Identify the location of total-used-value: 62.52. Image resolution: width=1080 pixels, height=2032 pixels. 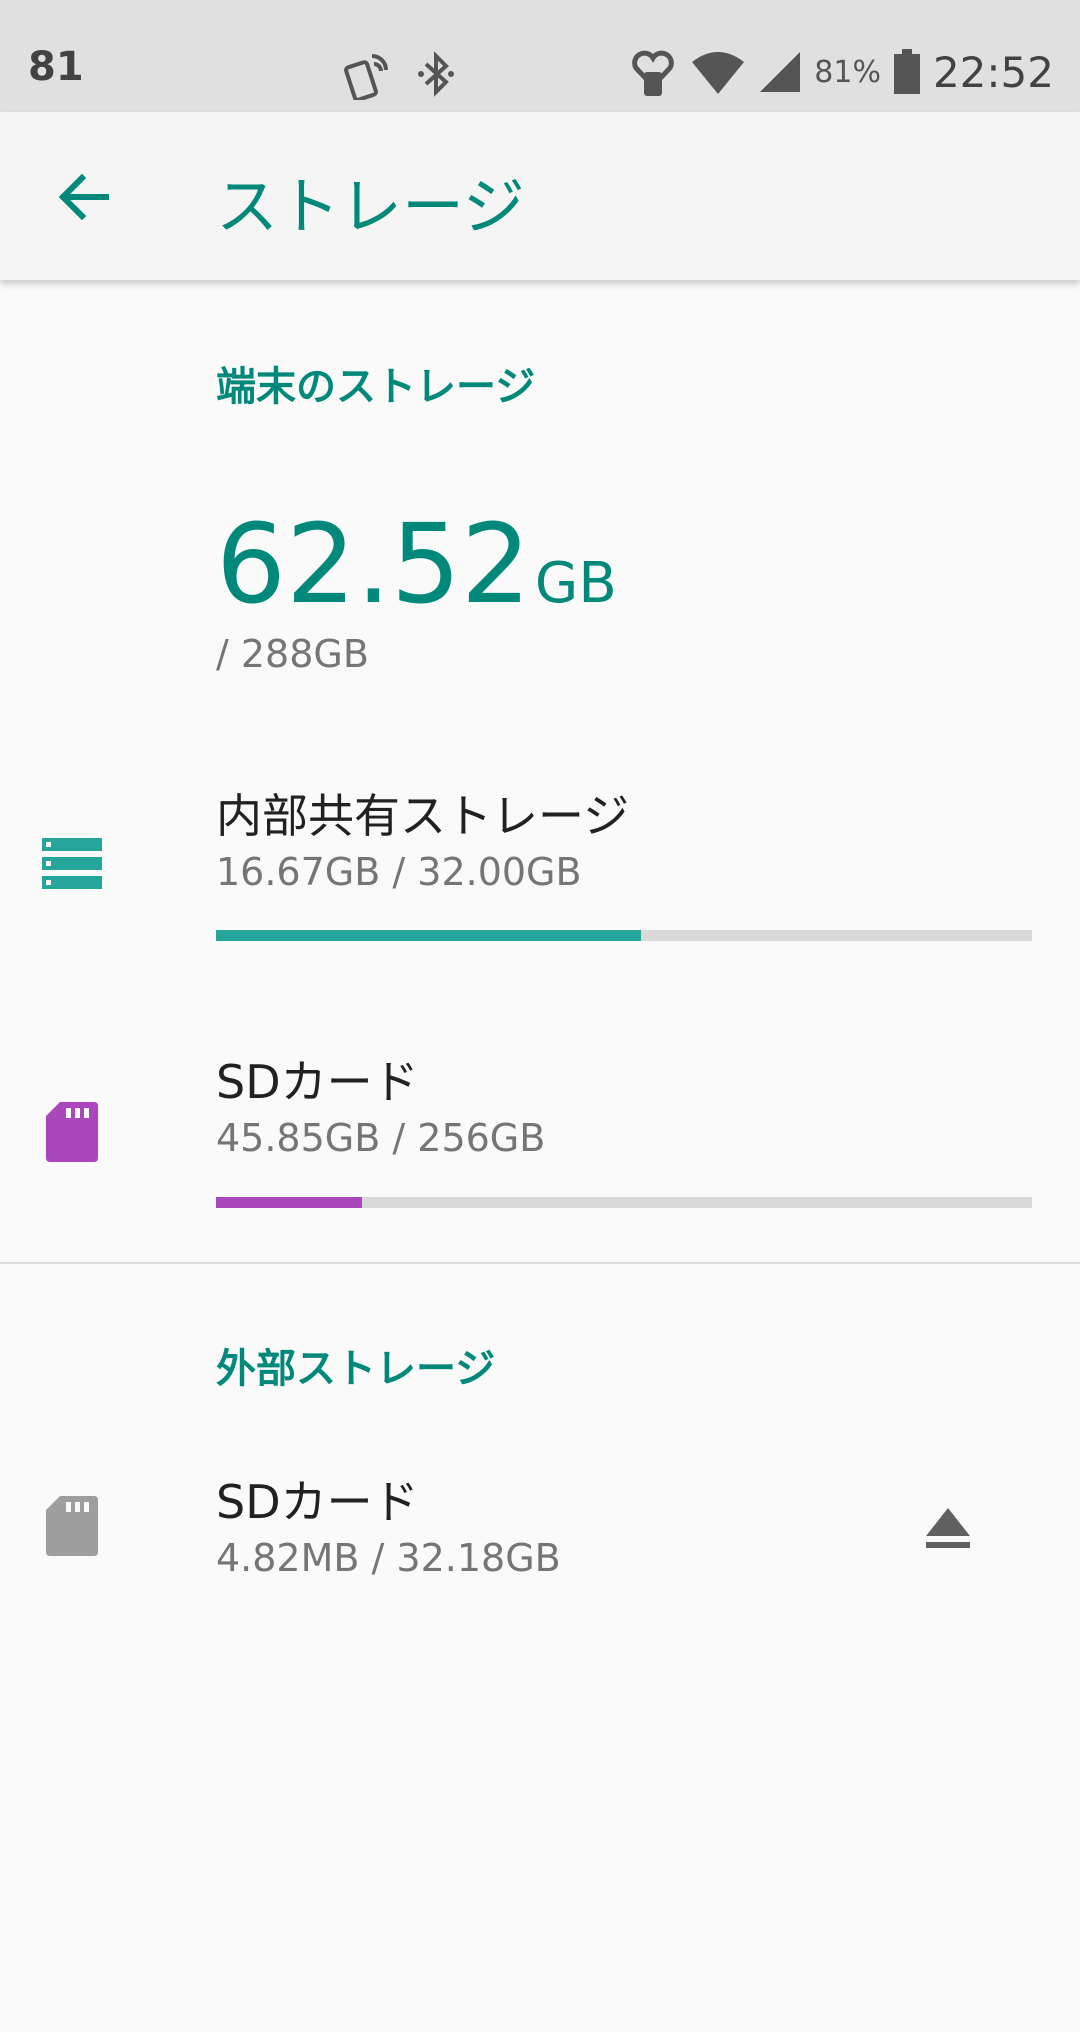
(373, 564).